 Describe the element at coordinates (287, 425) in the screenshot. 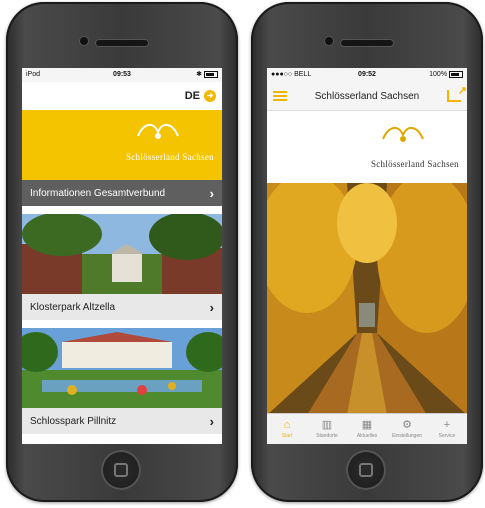

I see `home-icon: ⌂` at that location.